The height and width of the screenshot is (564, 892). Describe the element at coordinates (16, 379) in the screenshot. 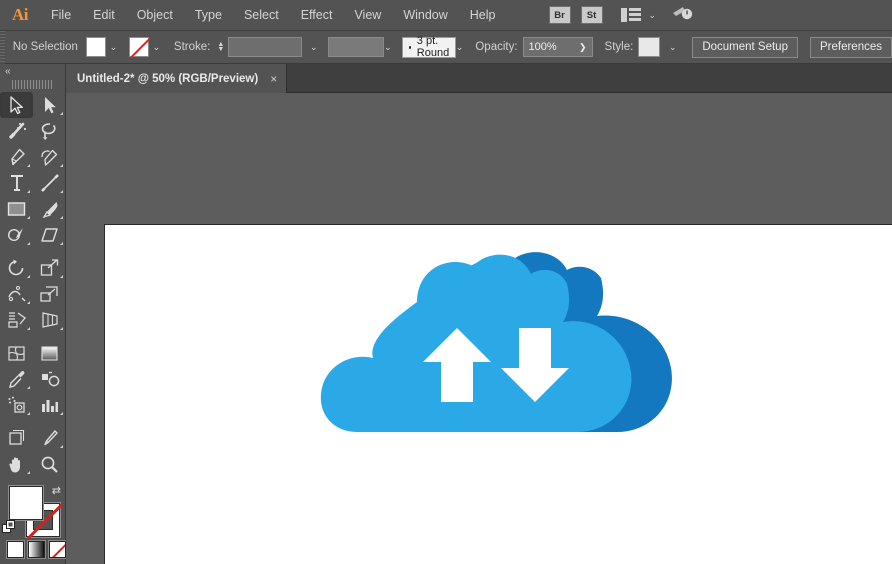

I see `eyedropper-tool` at that location.